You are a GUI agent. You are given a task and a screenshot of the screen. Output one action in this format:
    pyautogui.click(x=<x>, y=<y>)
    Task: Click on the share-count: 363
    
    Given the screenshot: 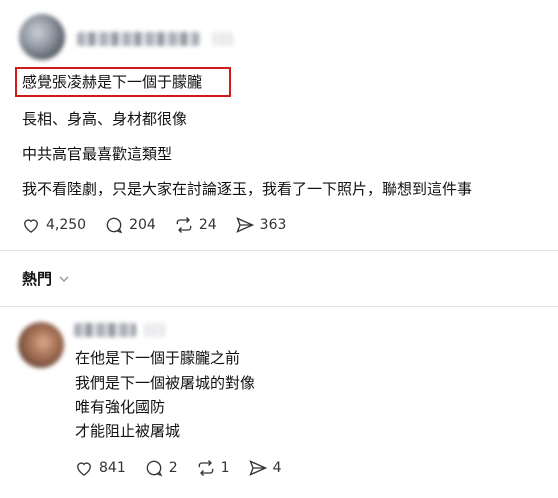 What is the action you would take?
    pyautogui.click(x=273, y=225)
    